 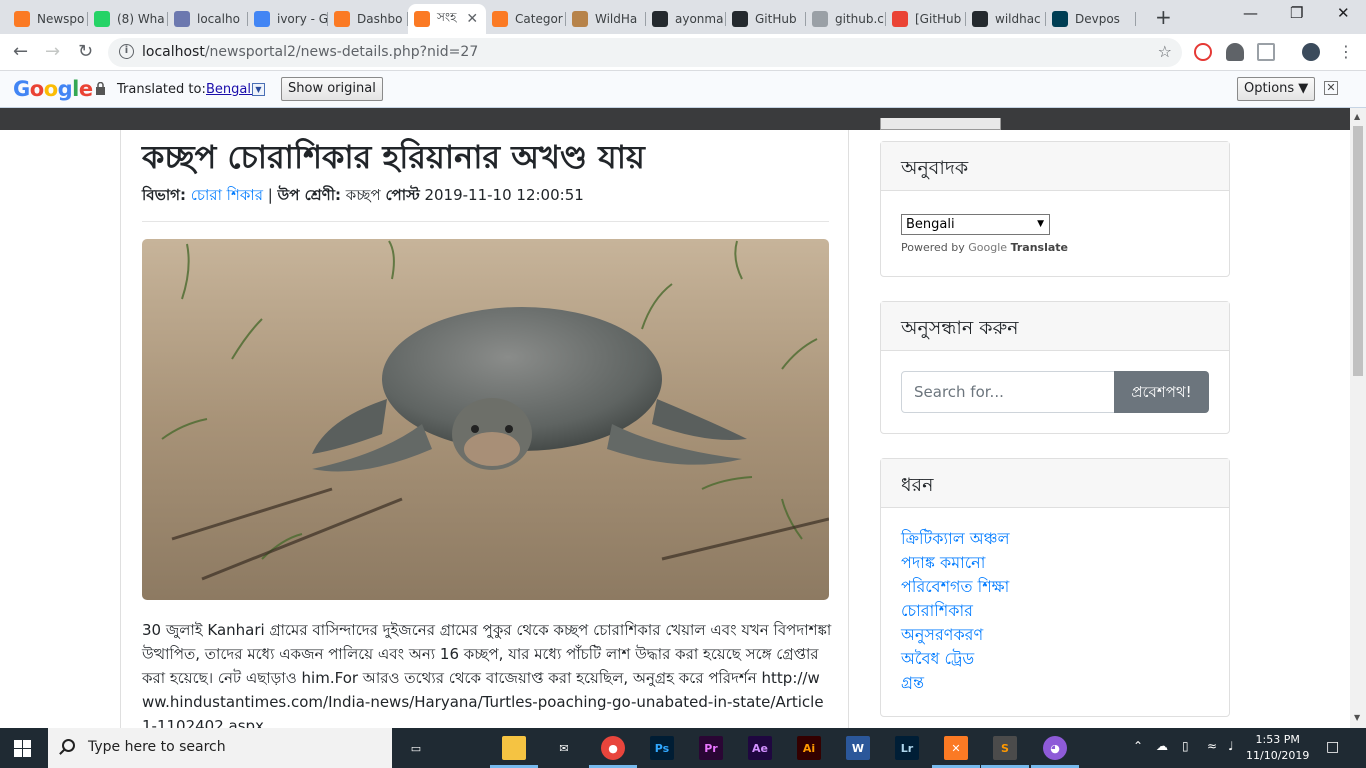 I want to click on cart-icon, so click(x=1266, y=52).